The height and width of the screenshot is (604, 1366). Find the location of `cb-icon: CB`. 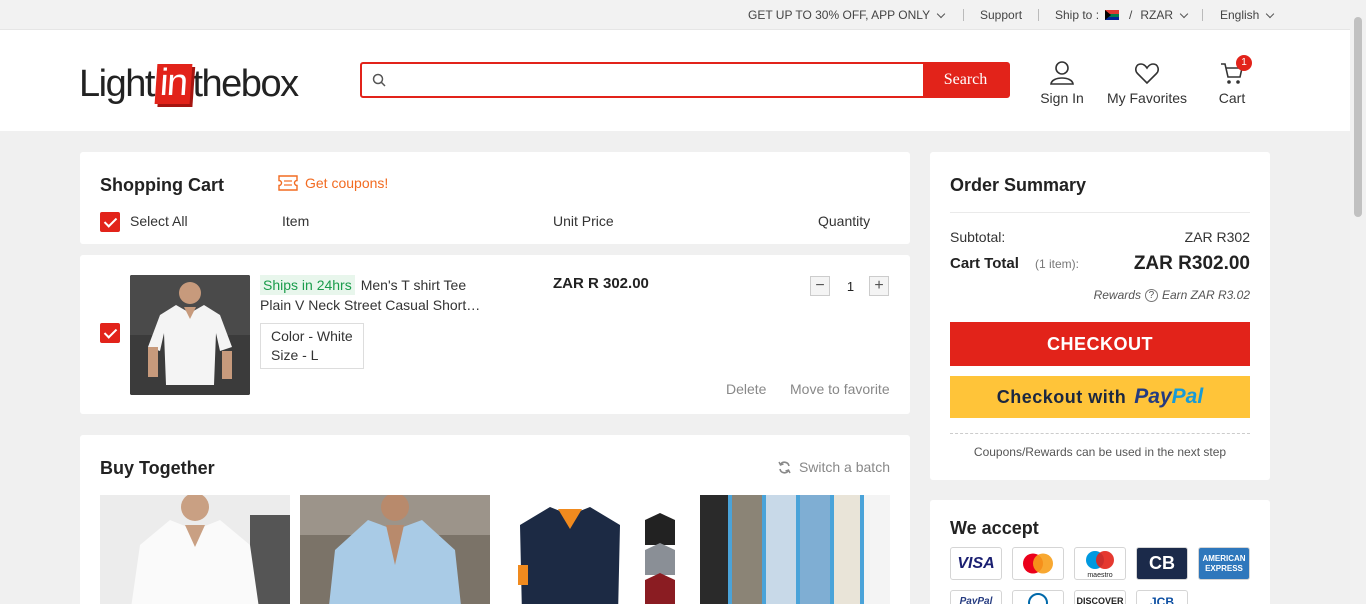

cb-icon: CB is located at coordinates (1162, 563).